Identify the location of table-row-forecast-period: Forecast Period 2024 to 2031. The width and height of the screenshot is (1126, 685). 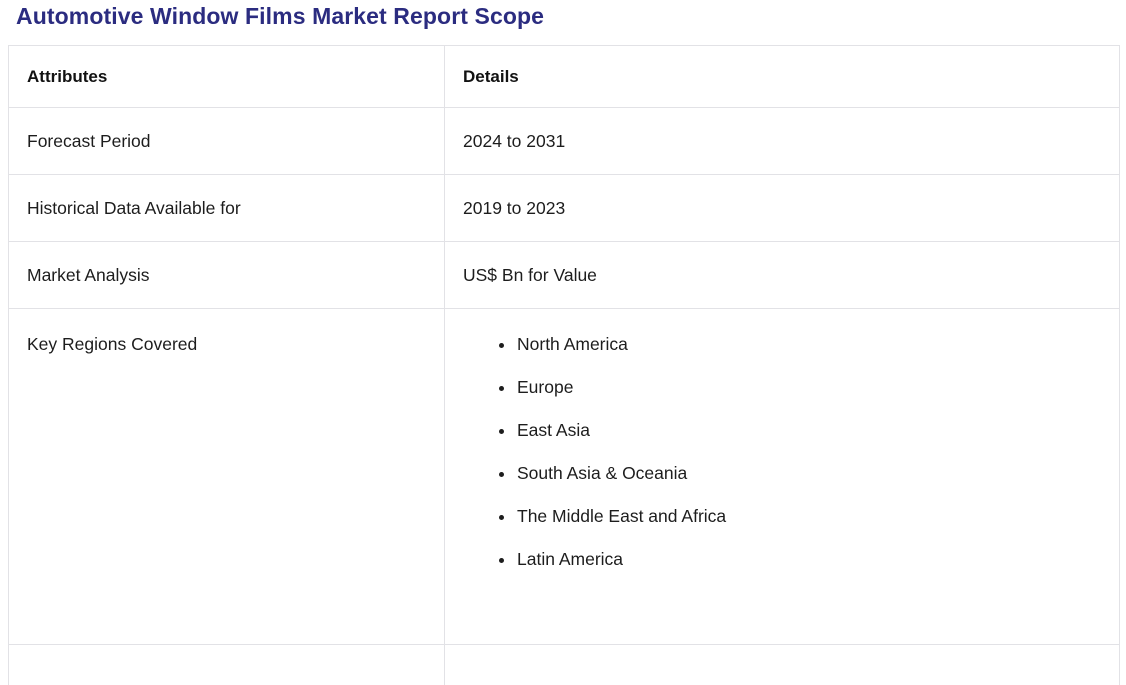
(564, 141).